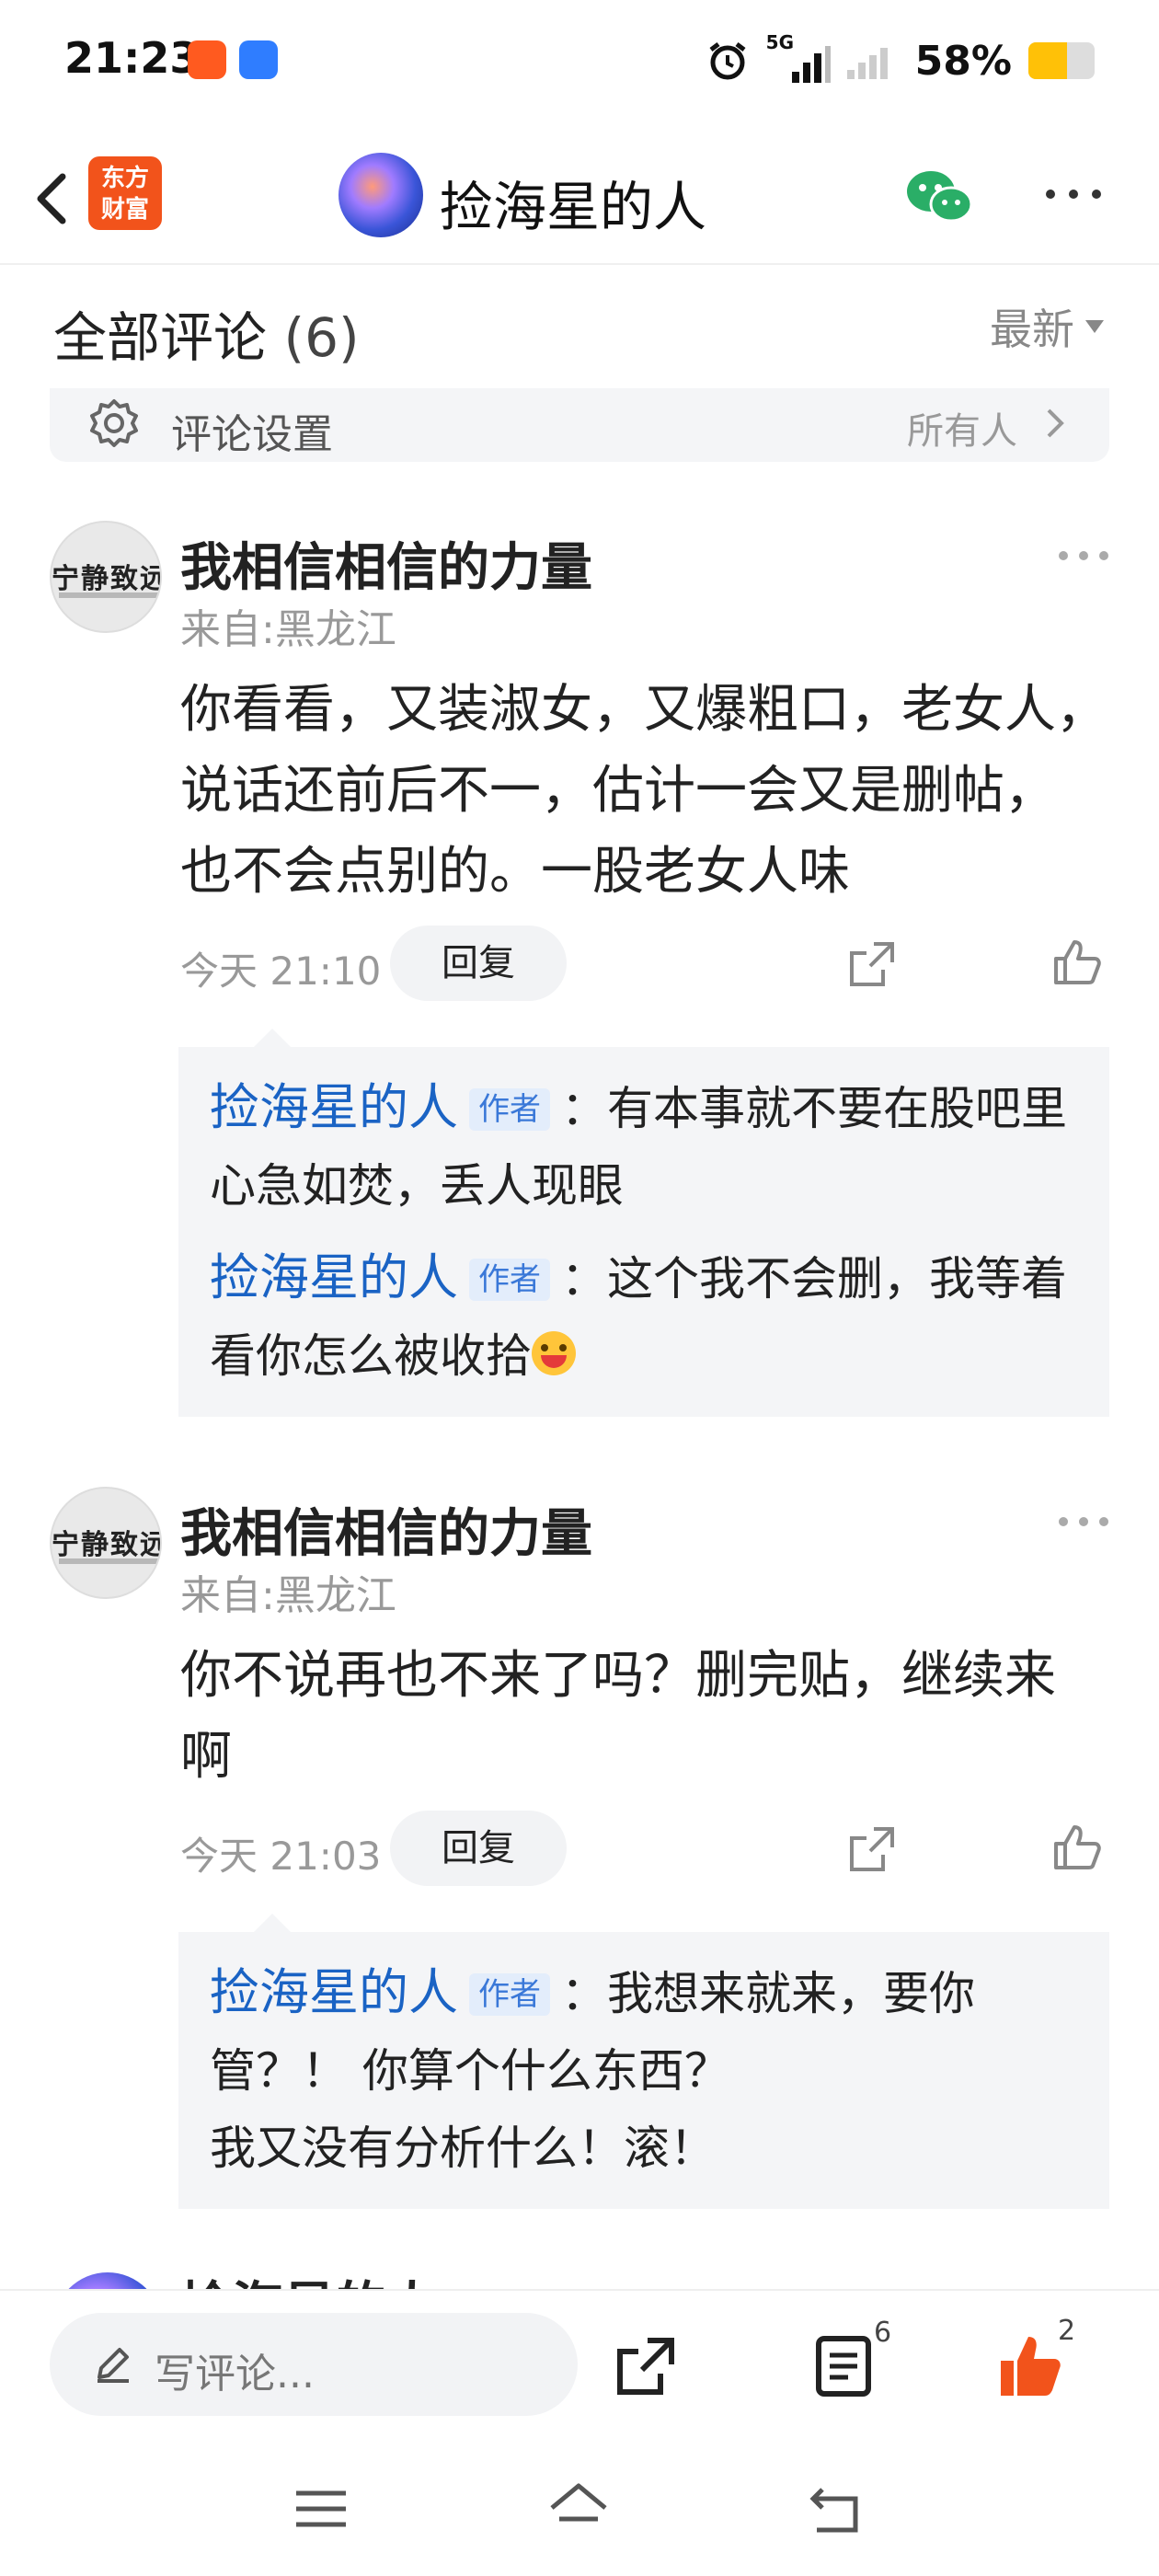  I want to click on sort-label: 最新, so click(1032, 329).